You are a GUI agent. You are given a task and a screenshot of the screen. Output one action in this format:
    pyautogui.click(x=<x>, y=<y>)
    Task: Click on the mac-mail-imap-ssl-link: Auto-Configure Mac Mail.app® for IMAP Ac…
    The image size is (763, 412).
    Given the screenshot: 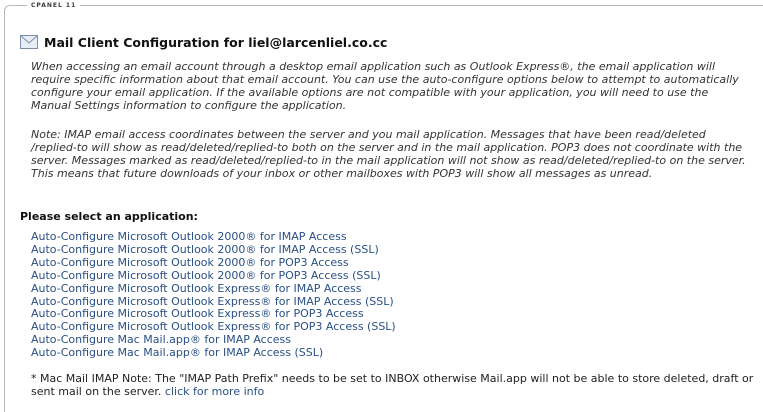 What is the action you would take?
    pyautogui.click(x=213, y=353)
    